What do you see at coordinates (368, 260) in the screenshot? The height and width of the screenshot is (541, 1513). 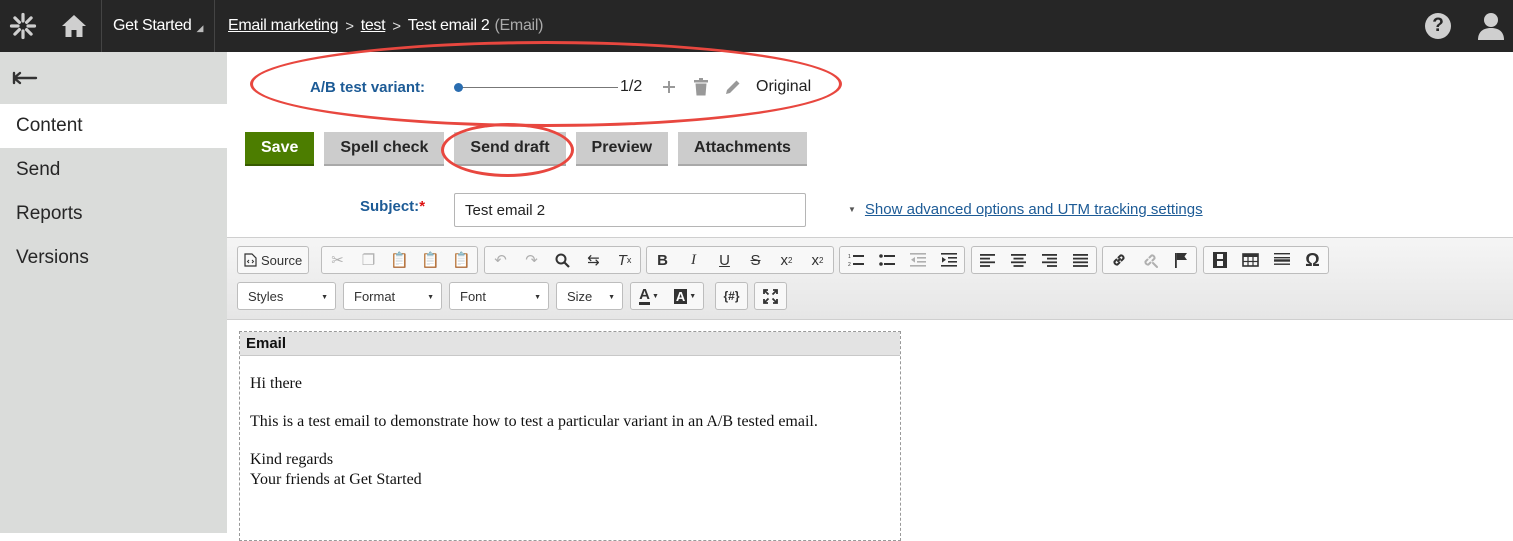 I see `copy-icon: ❐` at bounding box center [368, 260].